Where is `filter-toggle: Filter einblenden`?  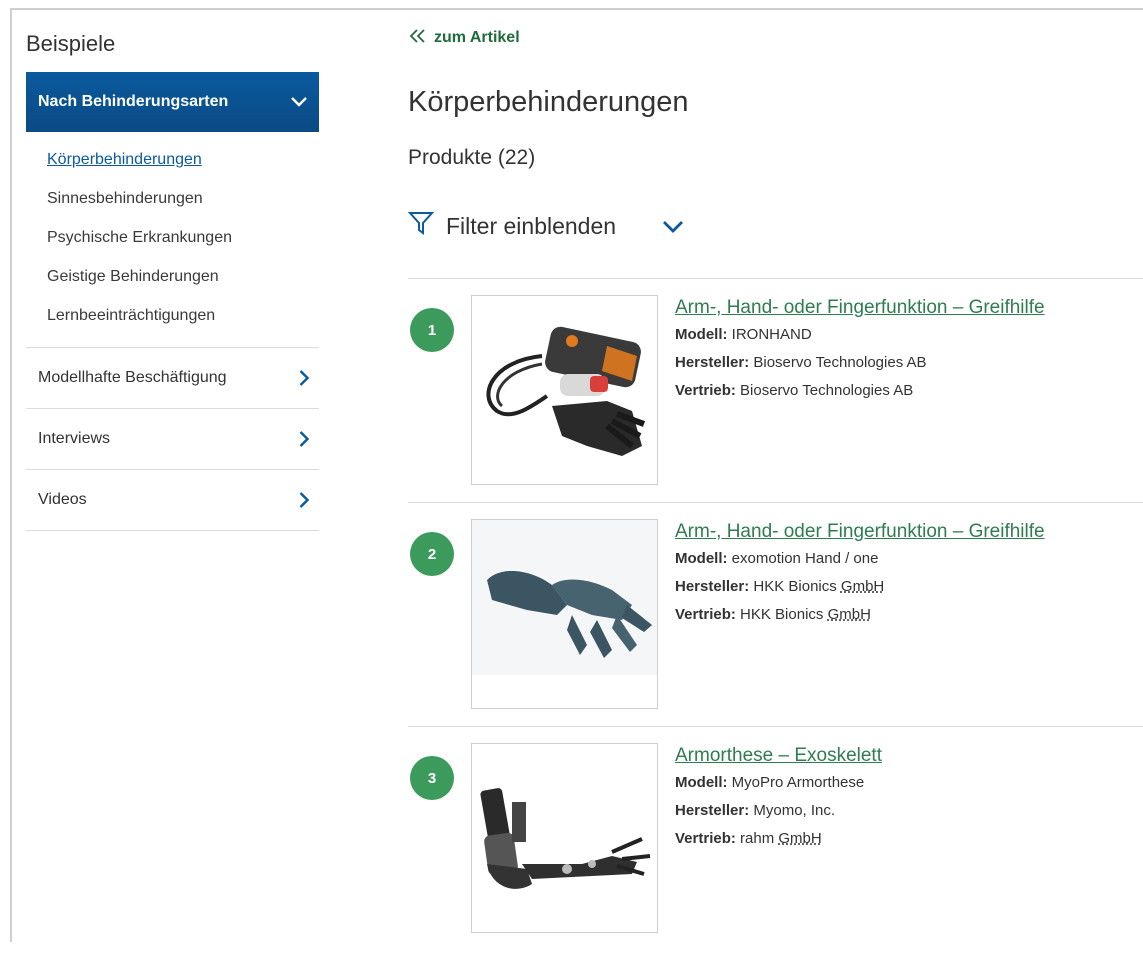
filter-toggle: Filter einblenden is located at coordinates (545, 226).